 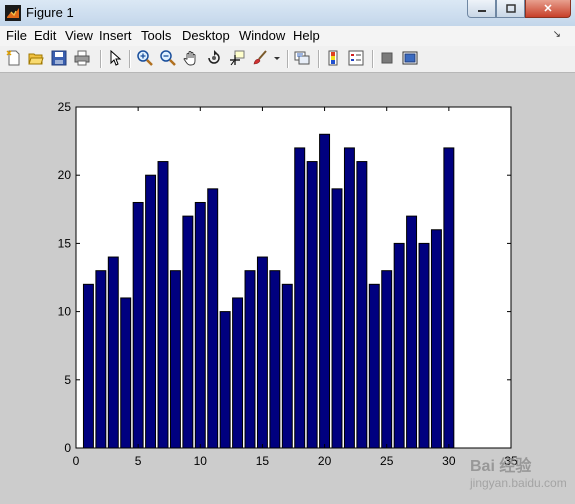 What do you see at coordinates (59, 58) in the screenshot?
I see `save-icon` at bounding box center [59, 58].